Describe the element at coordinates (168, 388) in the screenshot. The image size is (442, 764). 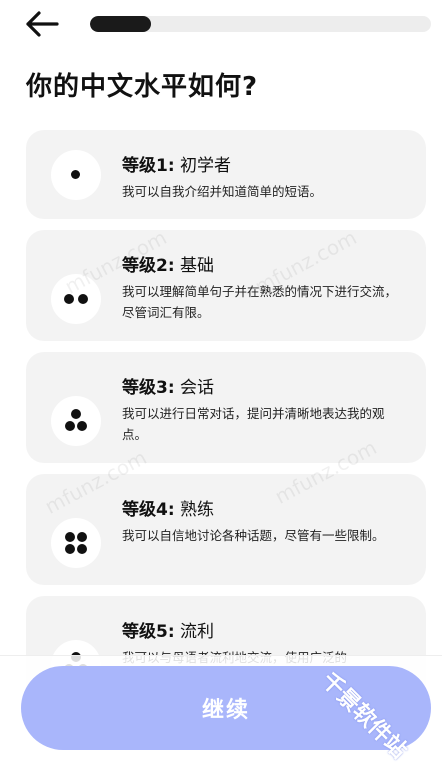
I see `level-title: 等级3: 会话` at that location.